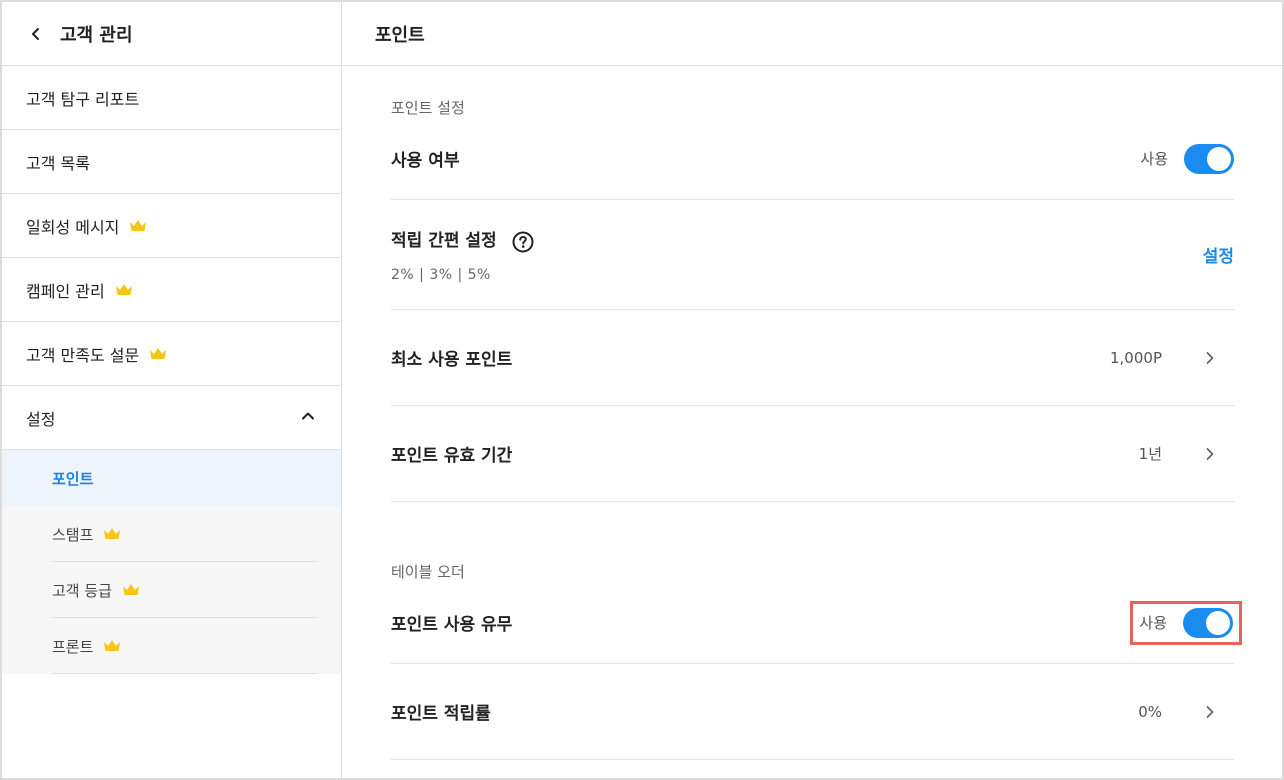  I want to click on validity-right: 1년, so click(1186, 453).